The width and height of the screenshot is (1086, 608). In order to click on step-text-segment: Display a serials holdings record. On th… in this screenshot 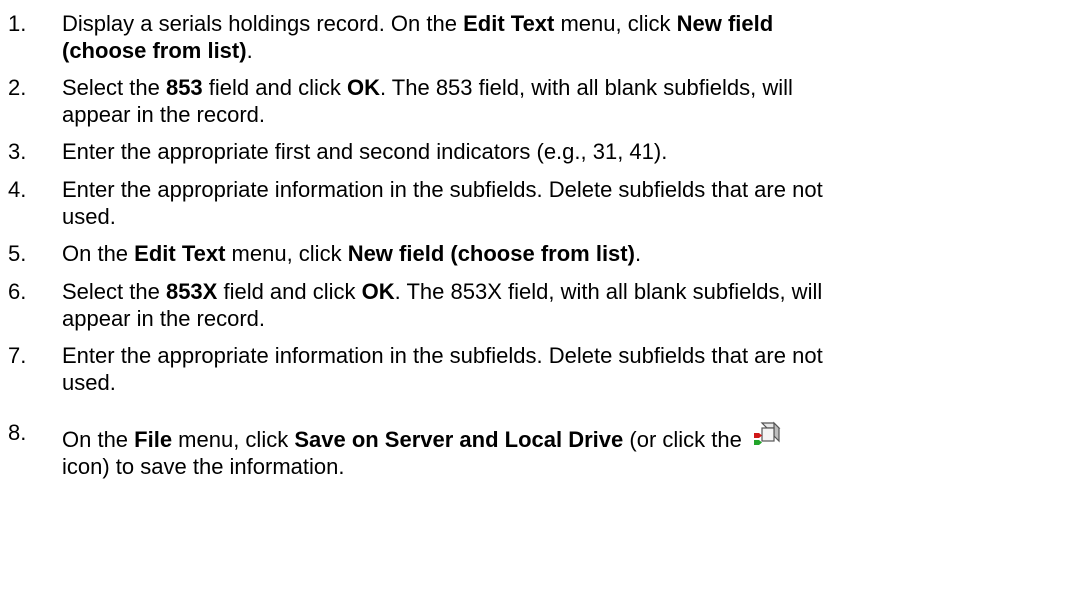, I will do `click(263, 23)`.